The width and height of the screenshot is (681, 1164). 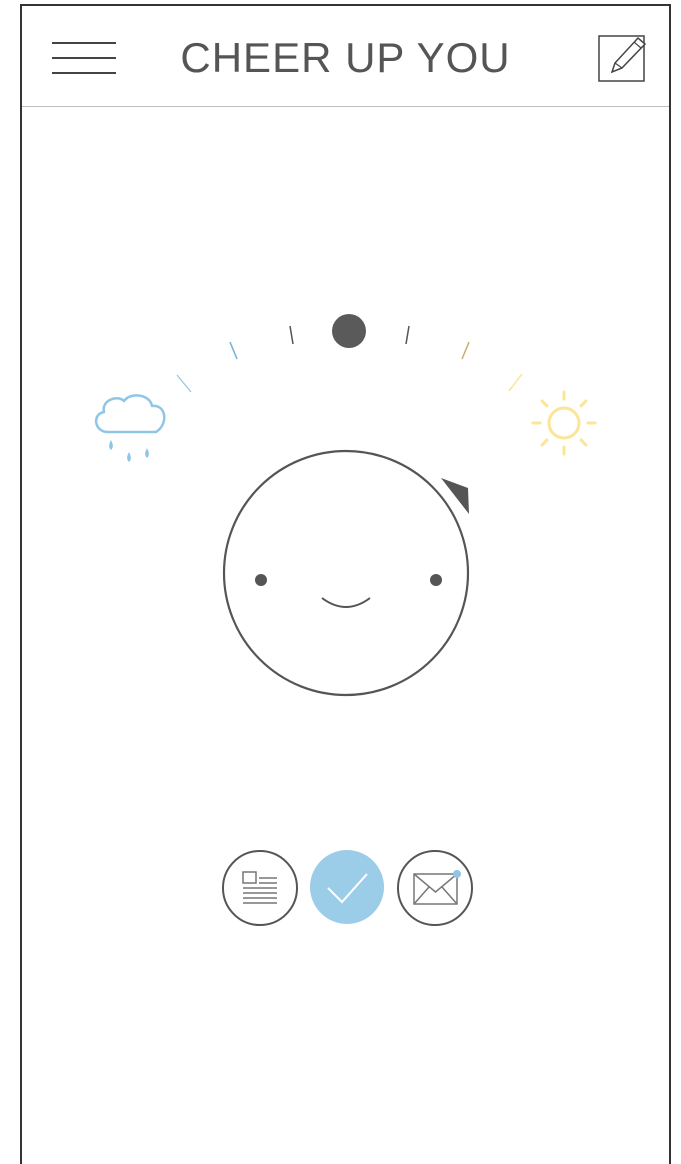 What do you see at coordinates (346, 573) in the screenshot?
I see `smiley-face-icon` at bounding box center [346, 573].